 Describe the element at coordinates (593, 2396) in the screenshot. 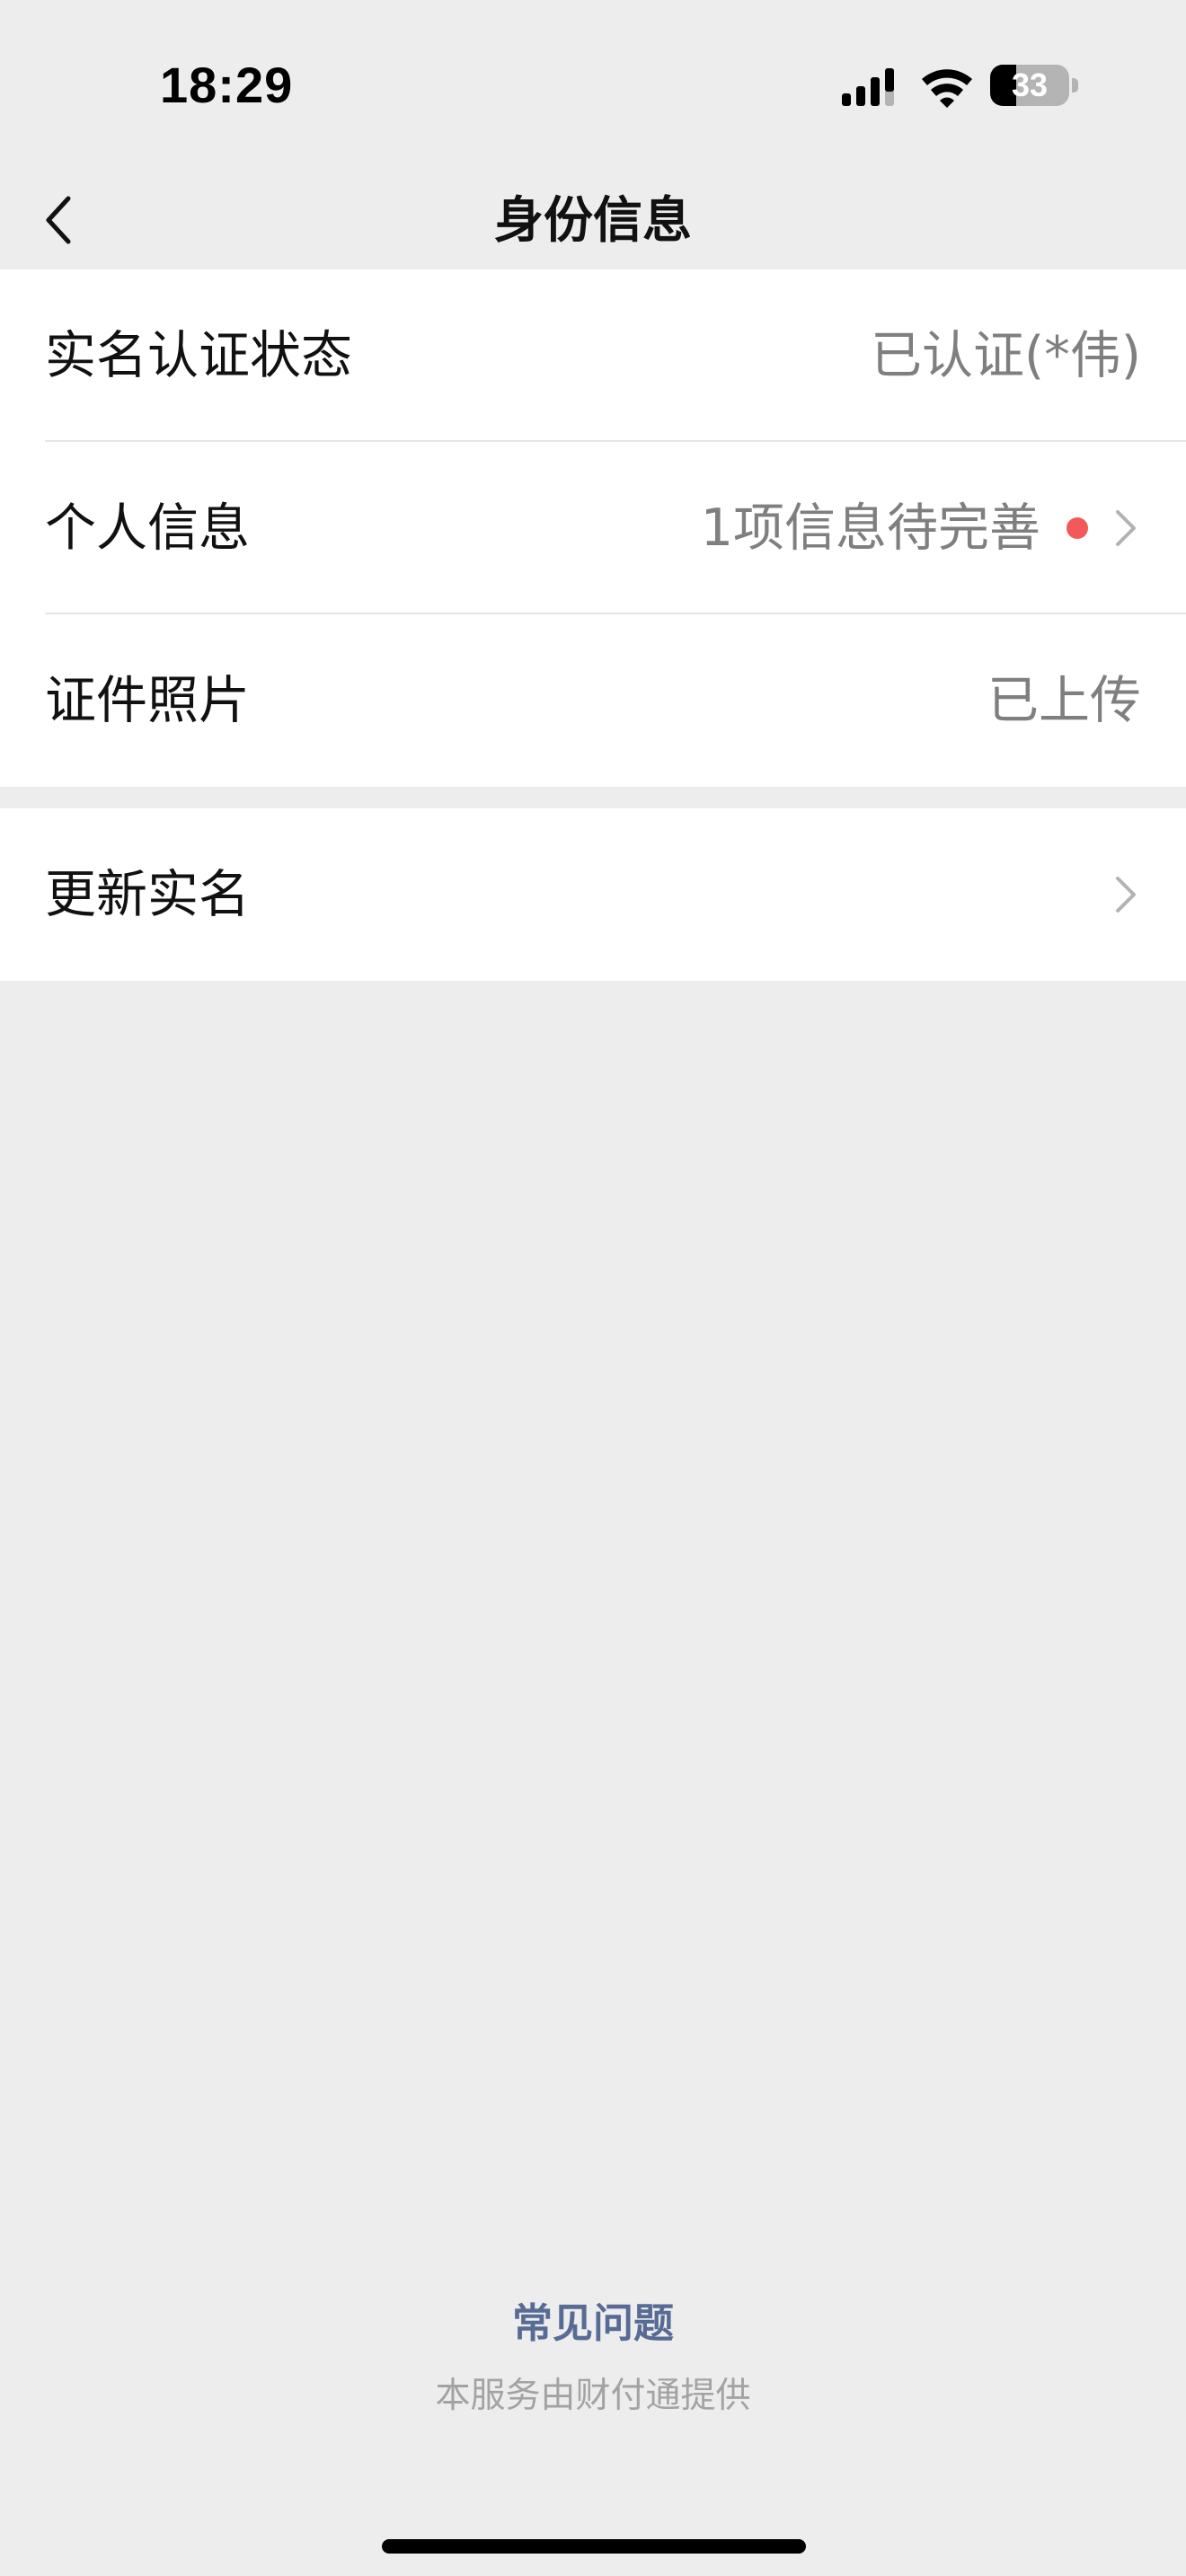

I see `provider-note: 本服务由财付通提供` at that location.